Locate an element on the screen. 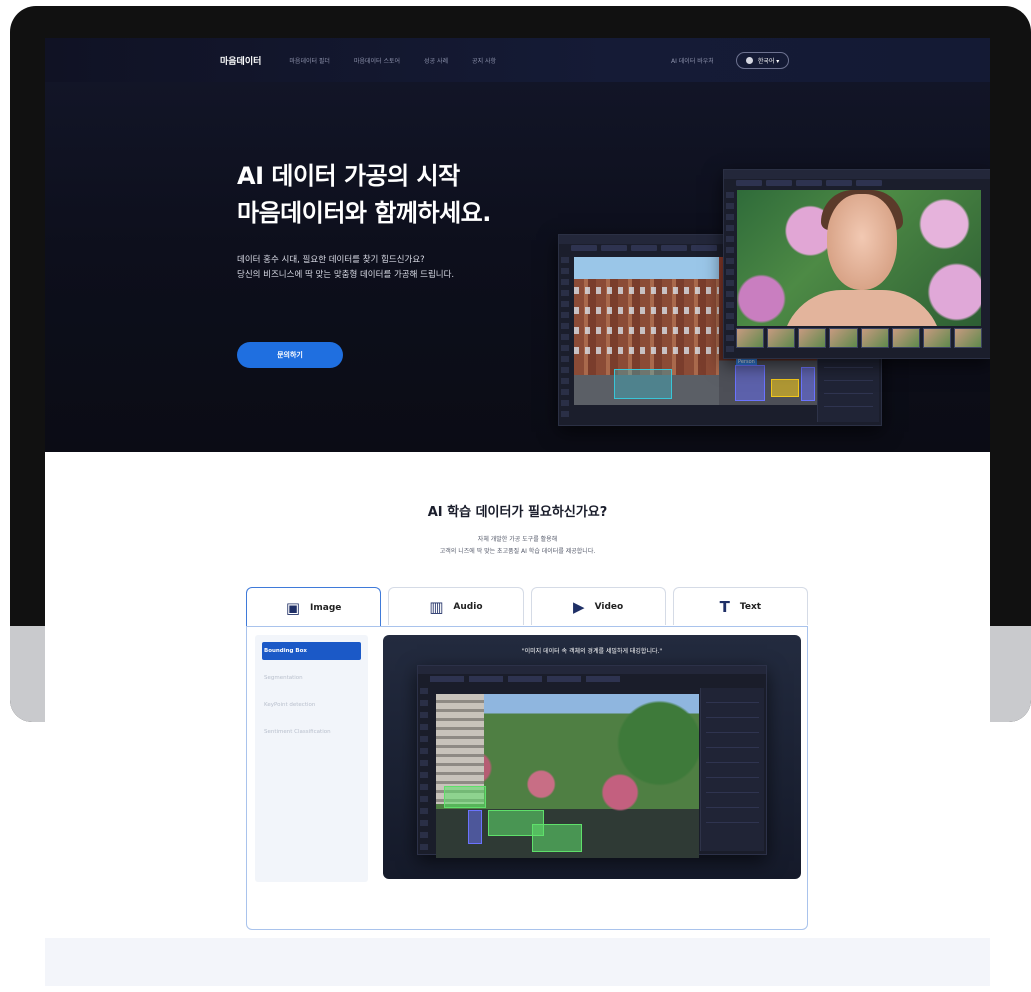 The image size is (1031, 992). brand-logo: 마음데이터 is located at coordinates (240, 60).